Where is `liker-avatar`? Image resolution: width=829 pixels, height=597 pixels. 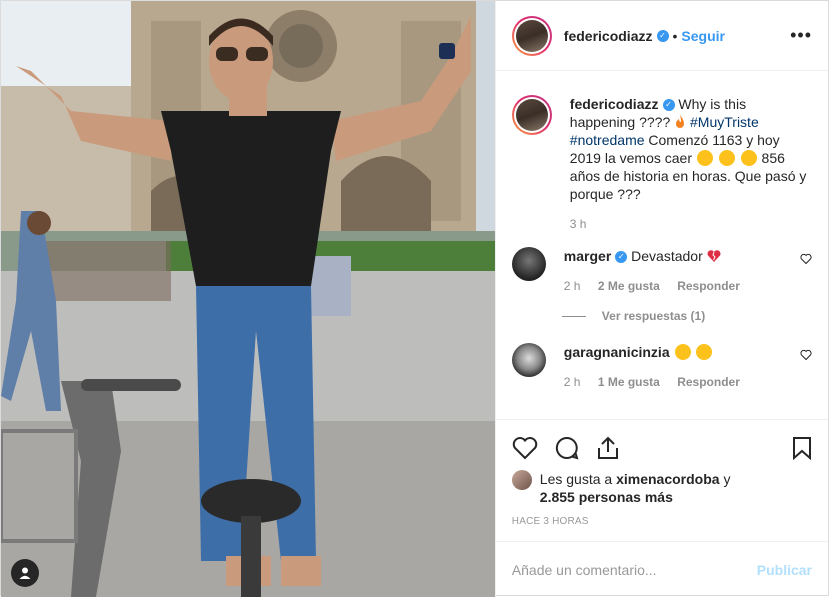
liker-avatar is located at coordinates (521, 480).